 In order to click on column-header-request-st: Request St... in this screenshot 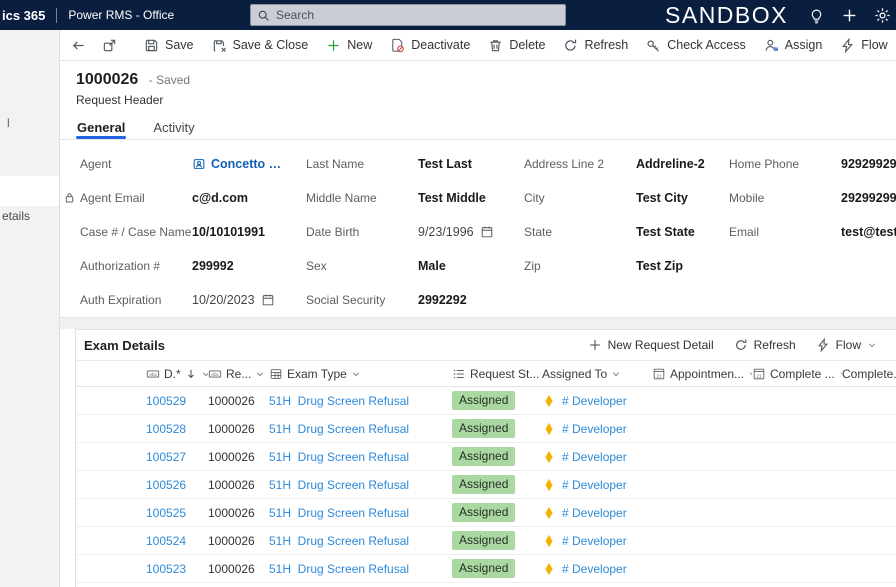, I will do `click(497, 374)`.